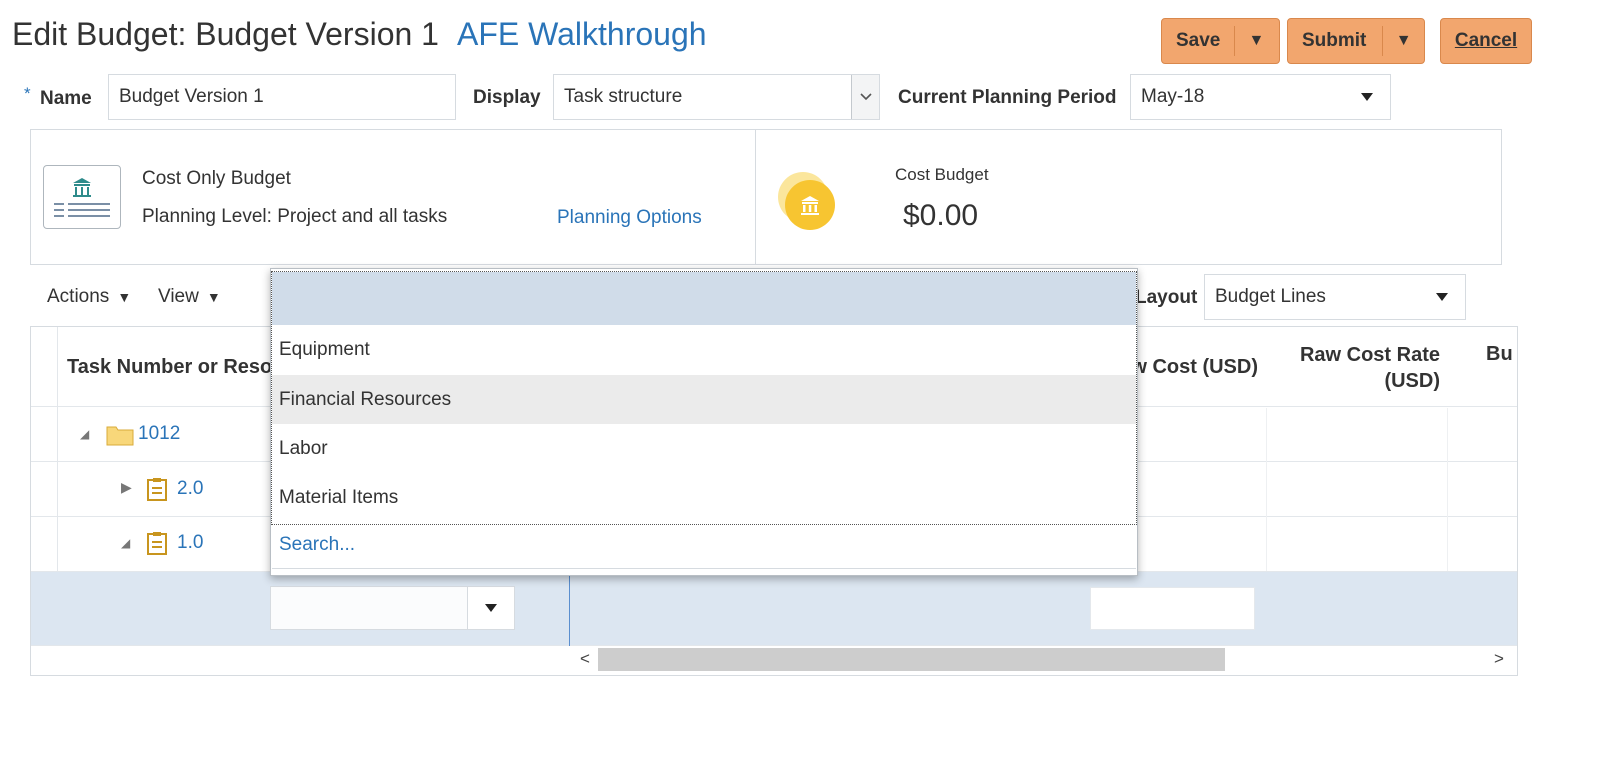  Describe the element at coordinates (66, 98) in the screenshot. I see `name-label: Name` at that location.